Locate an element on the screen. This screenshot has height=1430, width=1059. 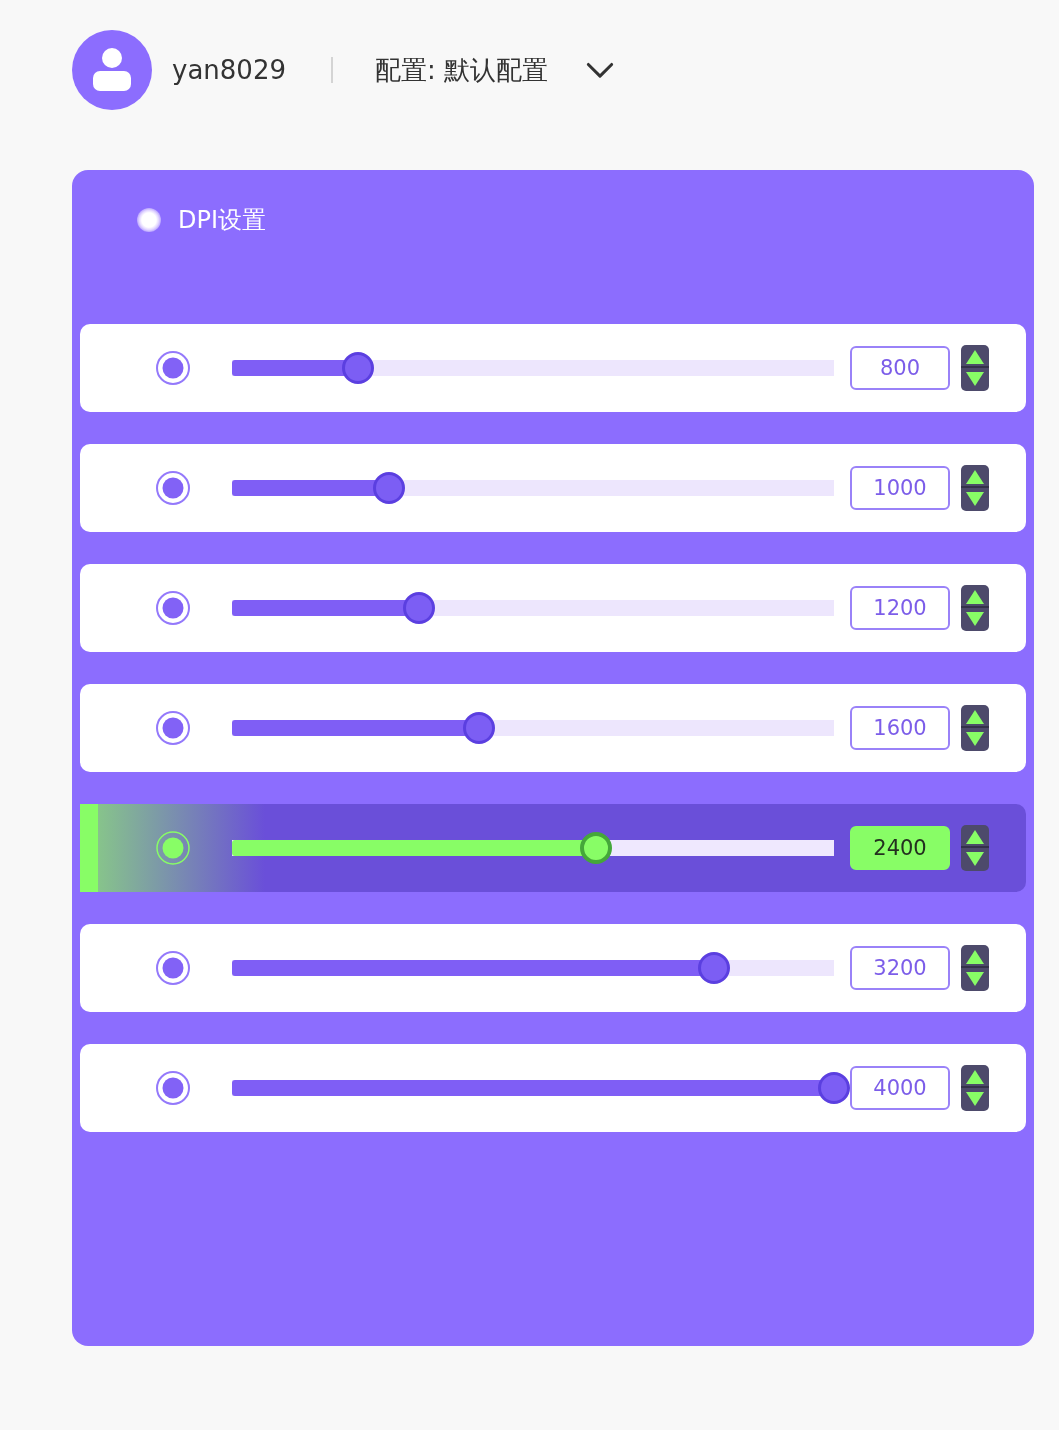
dpi-input: 1600 is located at coordinates (900, 728).